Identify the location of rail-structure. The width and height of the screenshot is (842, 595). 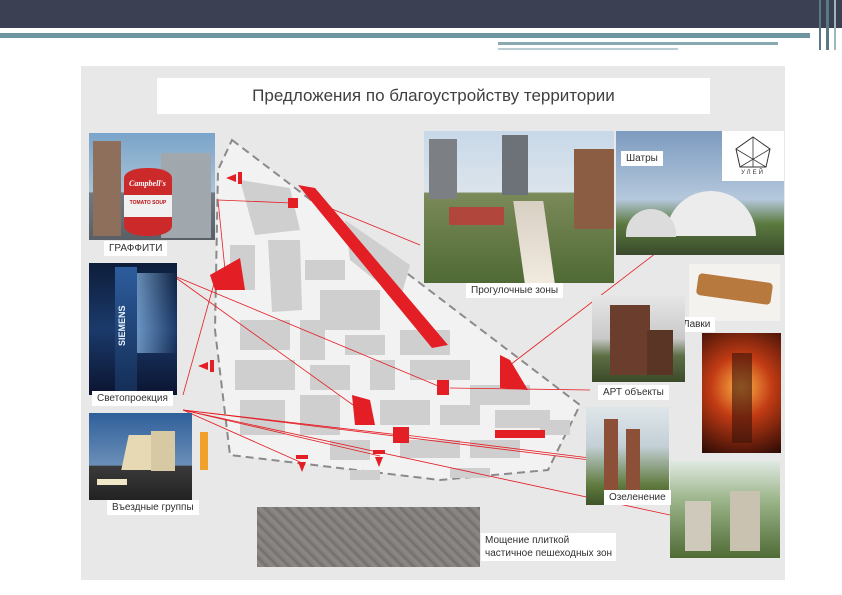
(476, 216).